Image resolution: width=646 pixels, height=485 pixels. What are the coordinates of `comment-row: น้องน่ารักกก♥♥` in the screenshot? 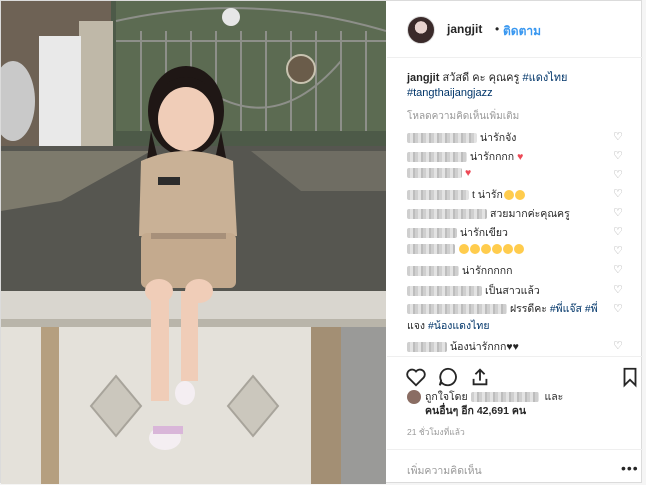 It's located at (516, 347).